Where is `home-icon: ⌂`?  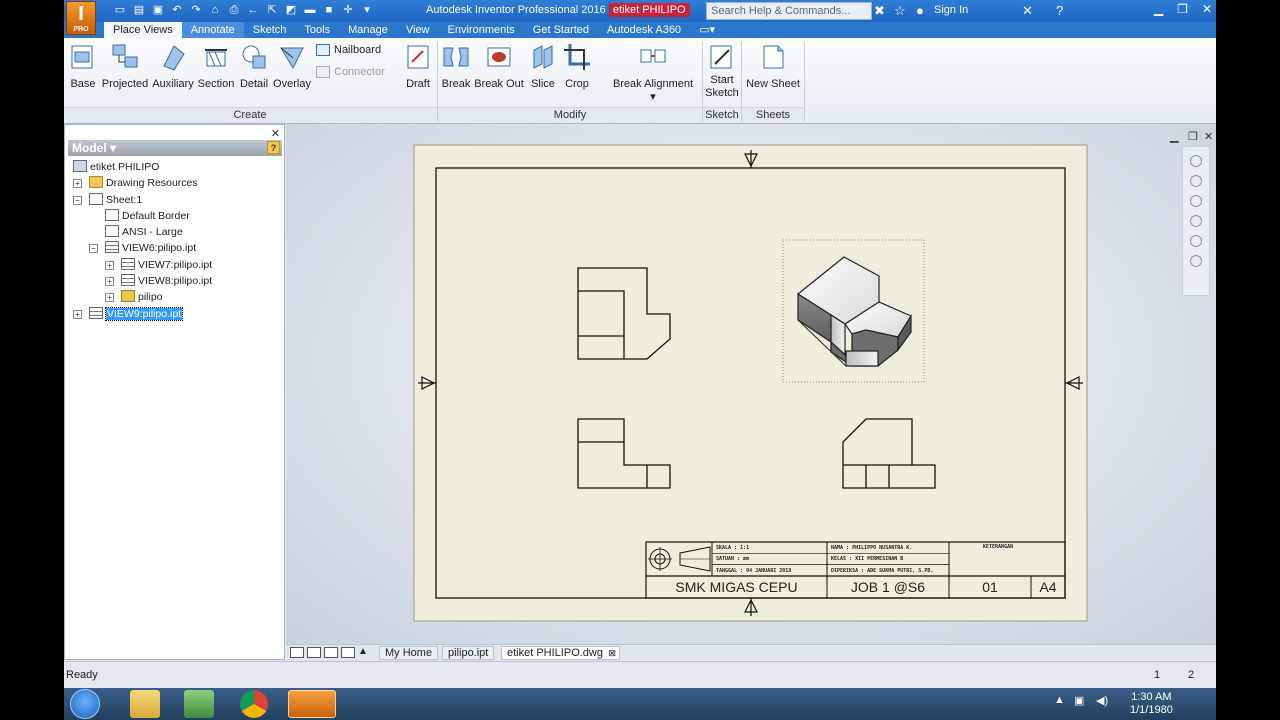 home-icon: ⌂ is located at coordinates (215, 10).